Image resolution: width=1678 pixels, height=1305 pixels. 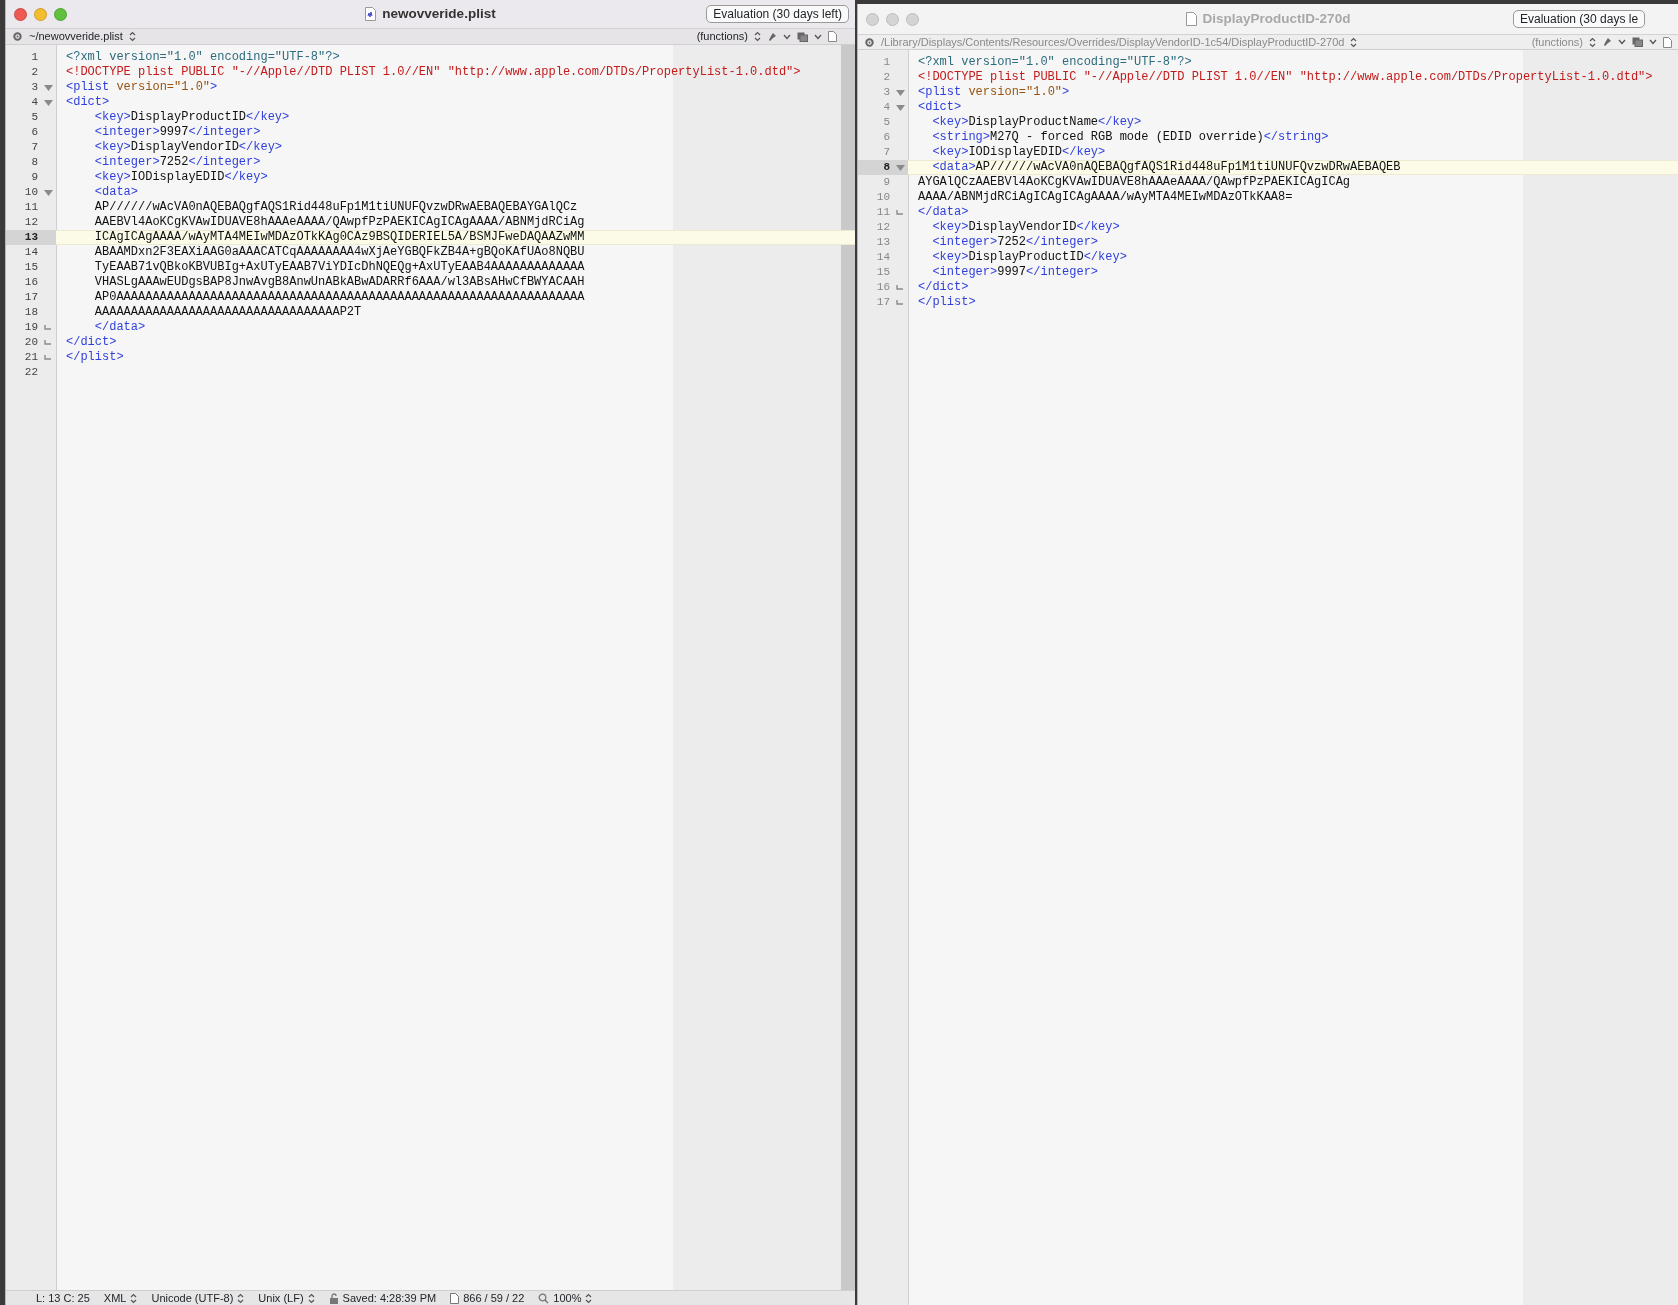 What do you see at coordinates (120, 327) in the screenshot?
I see `code-line: </data>` at bounding box center [120, 327].